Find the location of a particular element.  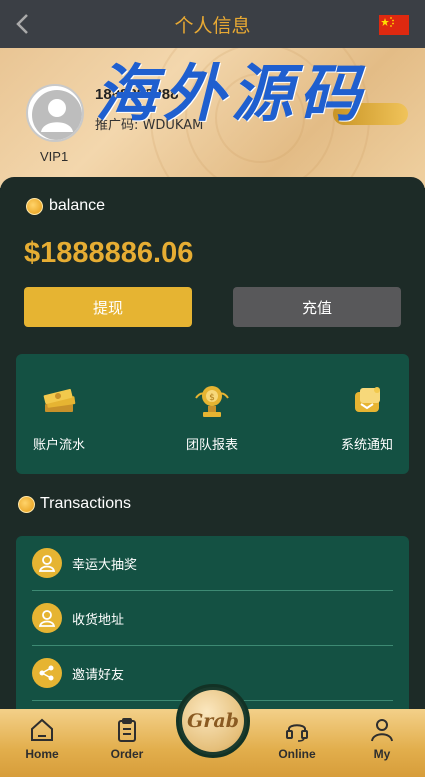

tab-label: My is located at coordinates (382, 754).